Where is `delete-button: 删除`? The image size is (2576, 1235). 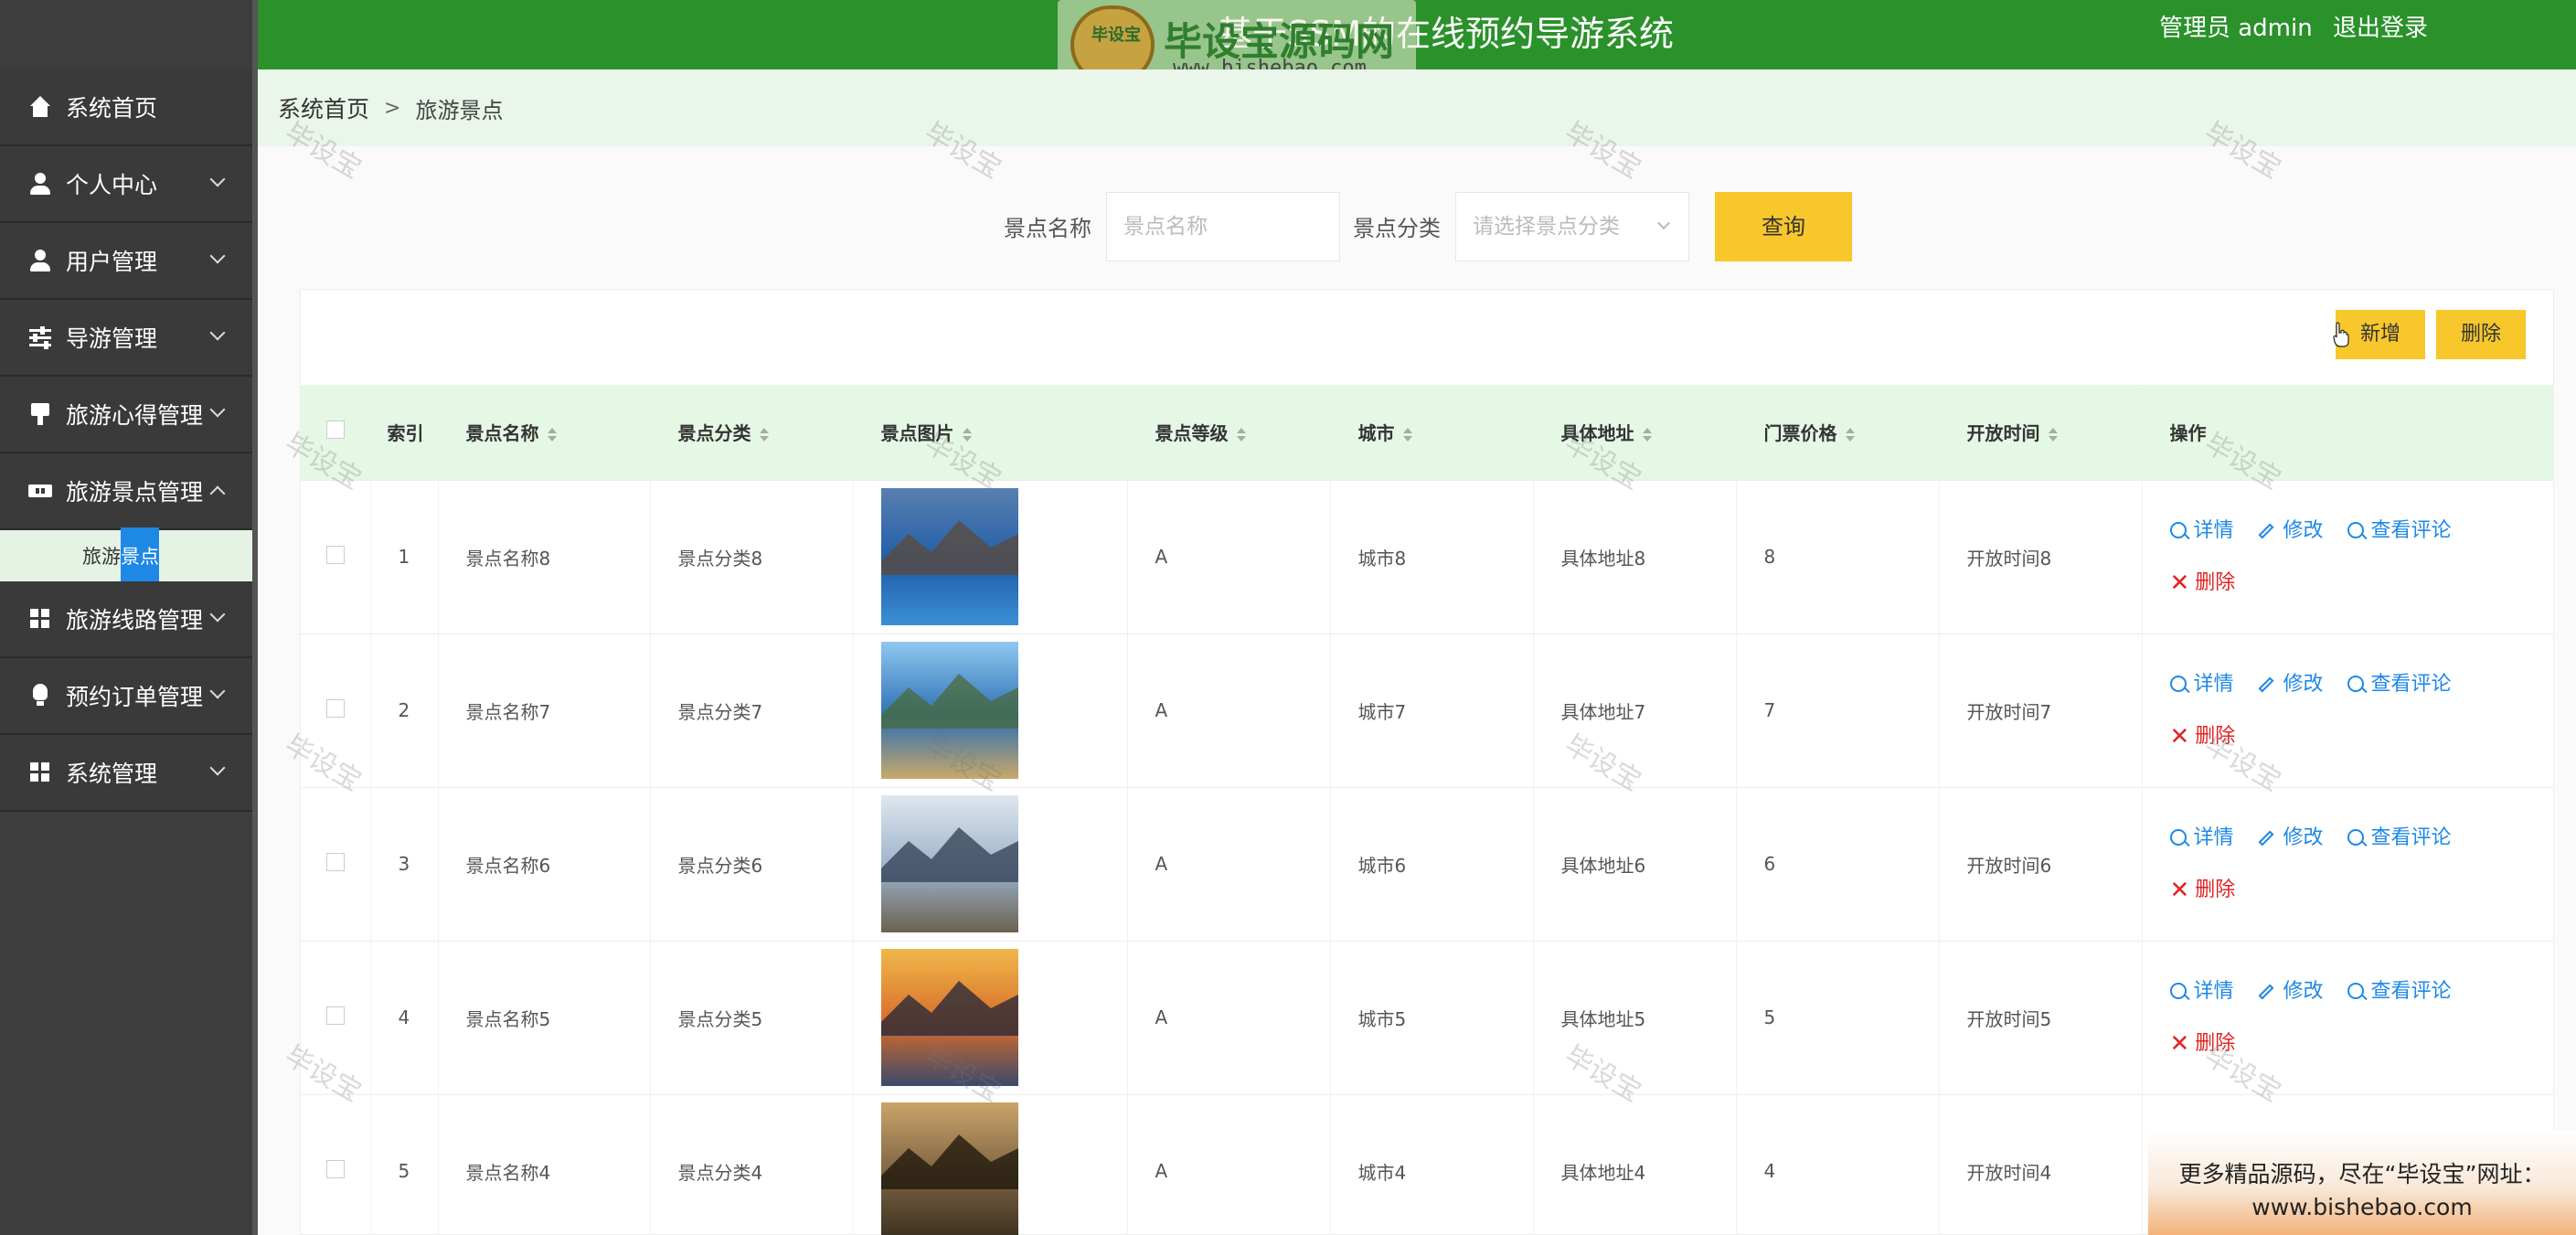
delete-button: 删除 is located at coordinates (2481, 335).